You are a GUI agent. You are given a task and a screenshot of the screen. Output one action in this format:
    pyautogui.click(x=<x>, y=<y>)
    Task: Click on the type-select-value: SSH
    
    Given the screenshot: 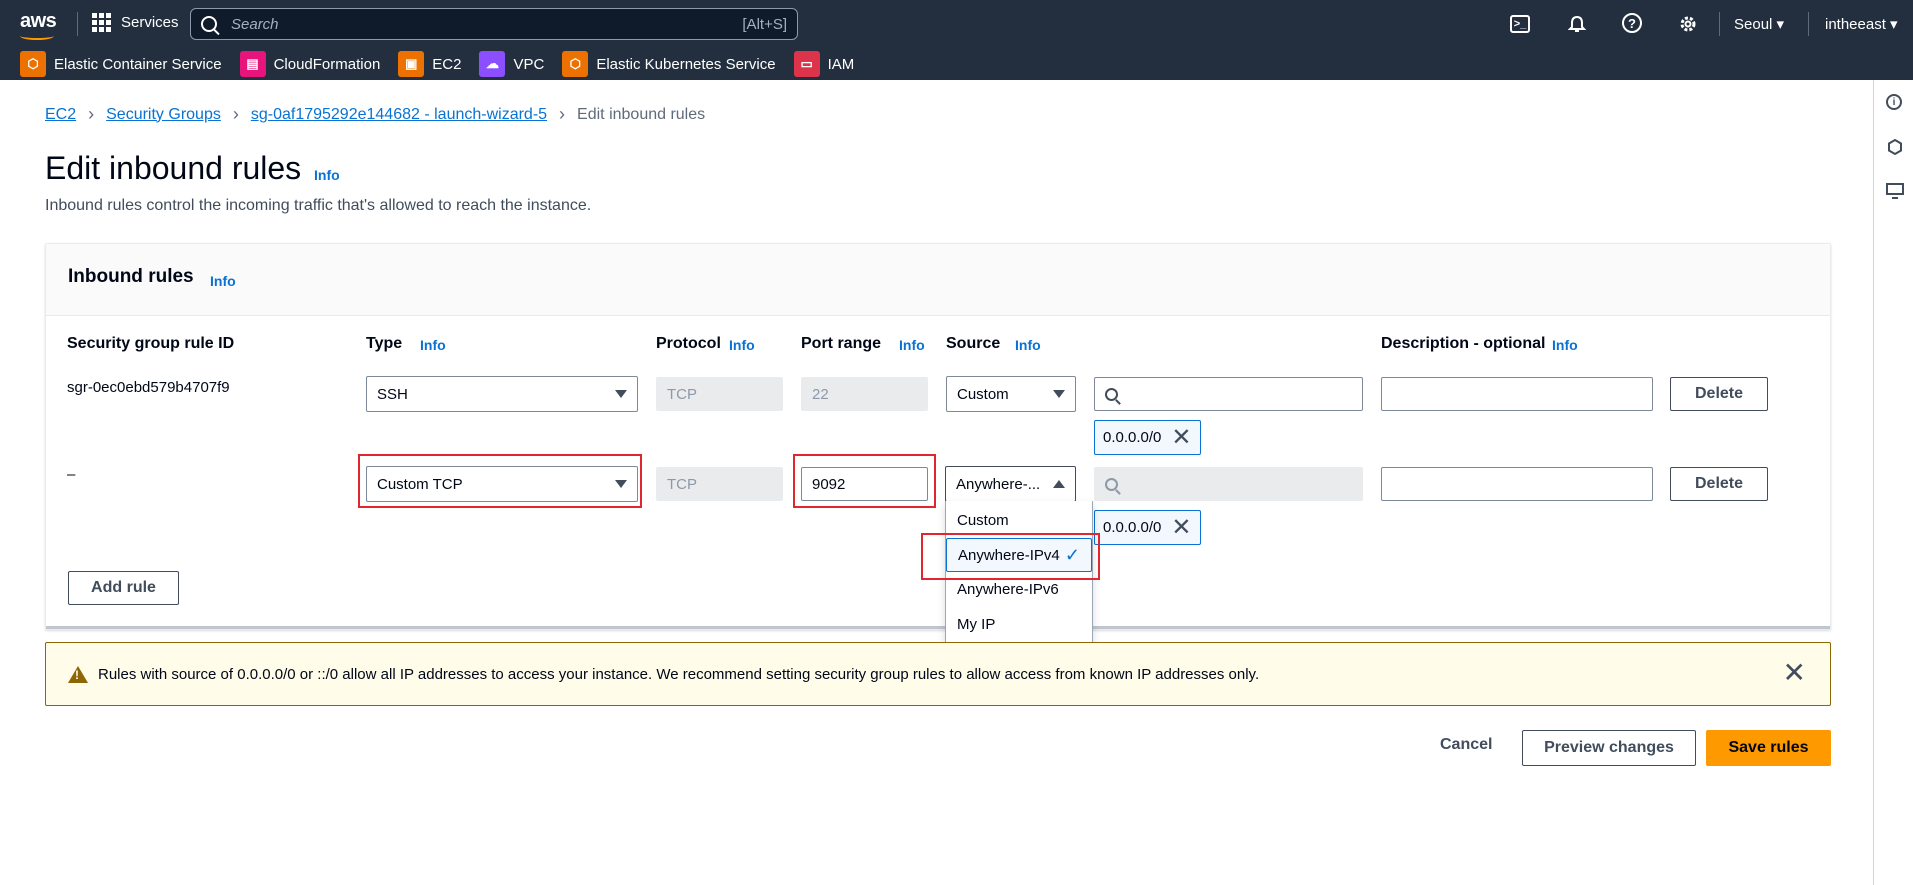 What is the action you would take?
    pyautogui.click(x=392, y=394)
    